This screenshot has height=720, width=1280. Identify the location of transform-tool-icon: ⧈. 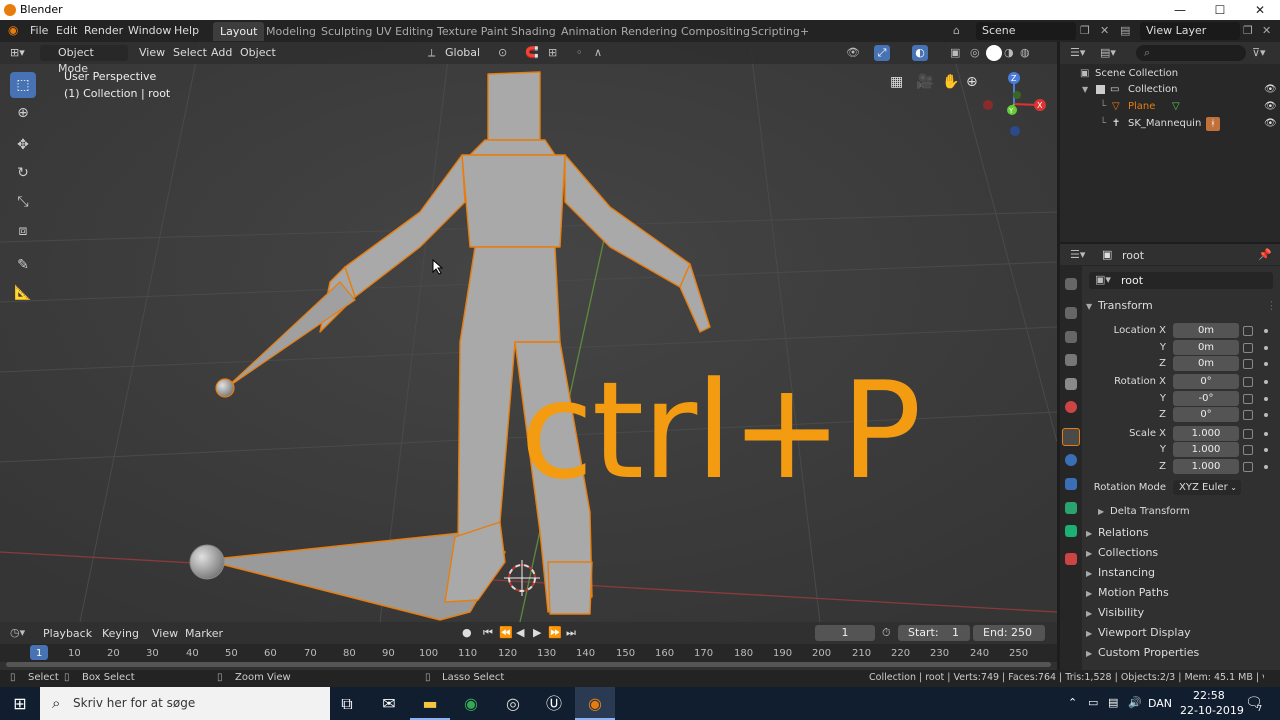
(23, 231).